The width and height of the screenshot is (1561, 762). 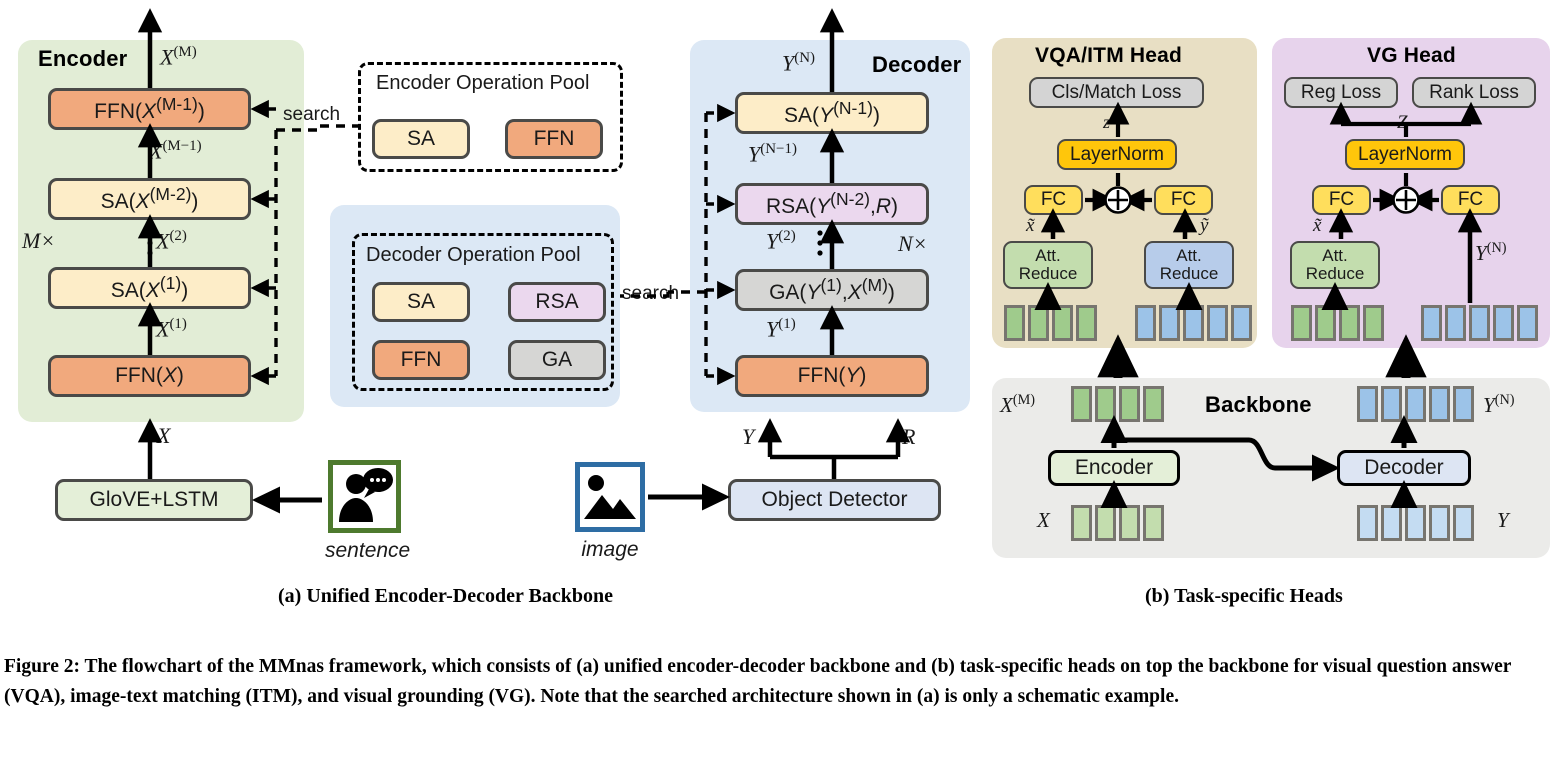 What do you see at coordinates (171, 329) in the screenshot?
I see `encoder-edge-label-x1: X(1)` at bounding box center [171, 329].